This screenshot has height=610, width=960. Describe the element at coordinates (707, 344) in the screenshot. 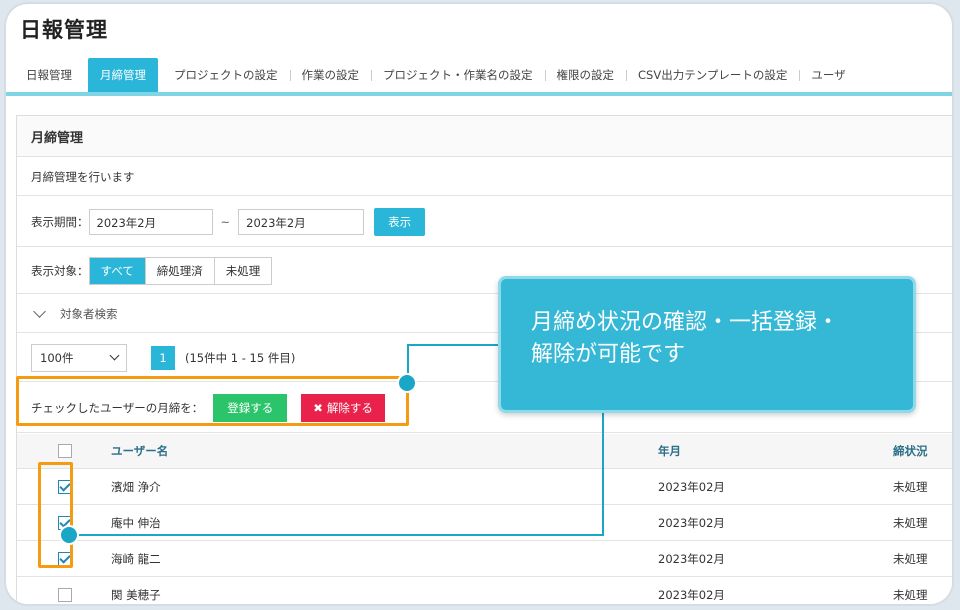

I see `callout-box: 月締め状況の確認・一括登録・ 解除が可能です` at that location.